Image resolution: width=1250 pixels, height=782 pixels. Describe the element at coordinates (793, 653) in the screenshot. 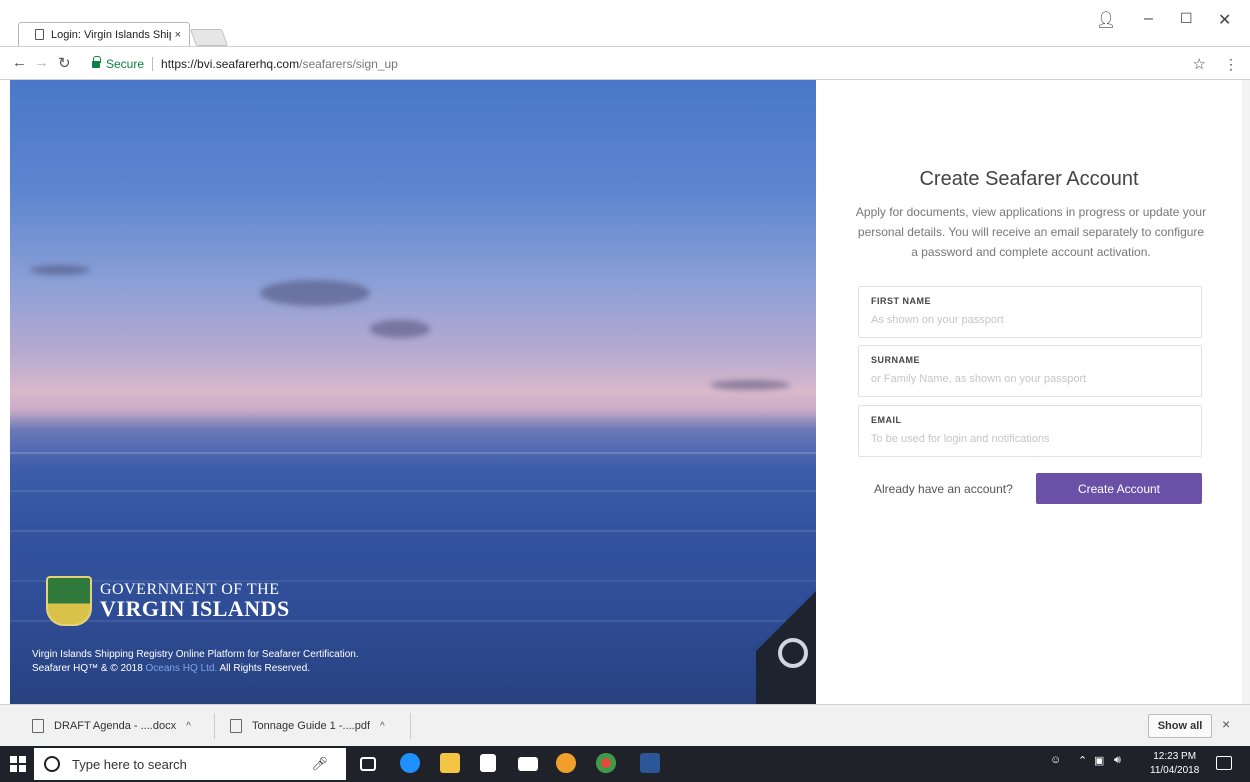

I see `lifebuoy` at that location.